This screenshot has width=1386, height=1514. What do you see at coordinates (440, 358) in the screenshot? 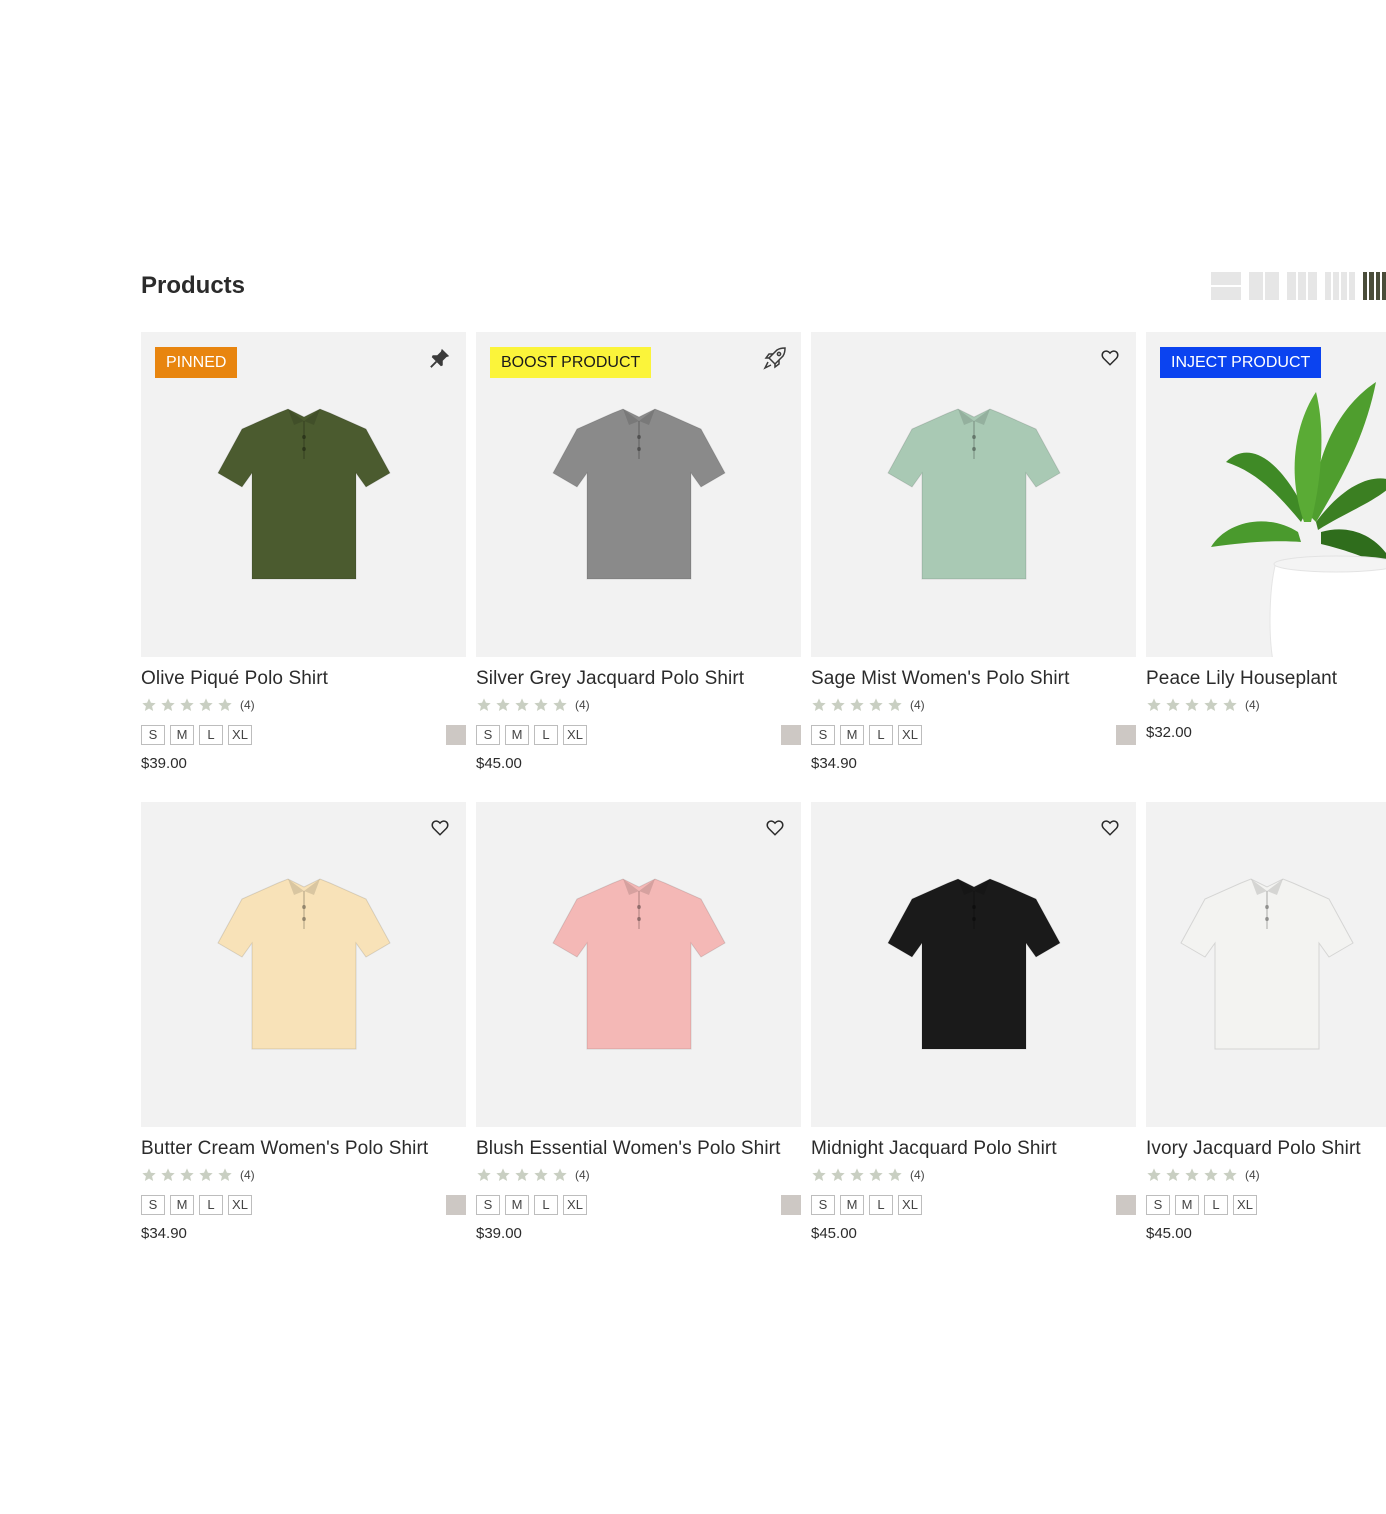
I see `pin-icon` at bounding box center [440, 358].